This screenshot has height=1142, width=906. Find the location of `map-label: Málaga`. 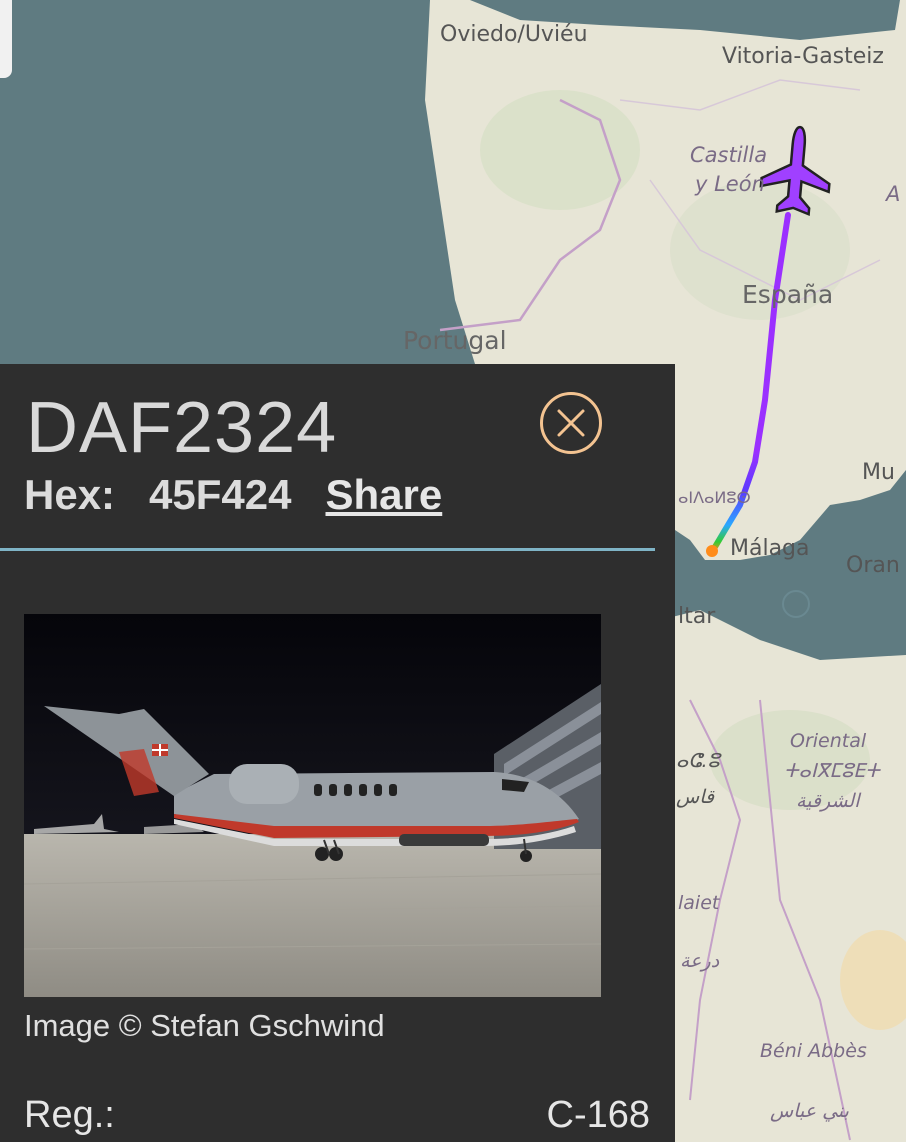

map-label: Málaga is located at coordinates (770, 548).